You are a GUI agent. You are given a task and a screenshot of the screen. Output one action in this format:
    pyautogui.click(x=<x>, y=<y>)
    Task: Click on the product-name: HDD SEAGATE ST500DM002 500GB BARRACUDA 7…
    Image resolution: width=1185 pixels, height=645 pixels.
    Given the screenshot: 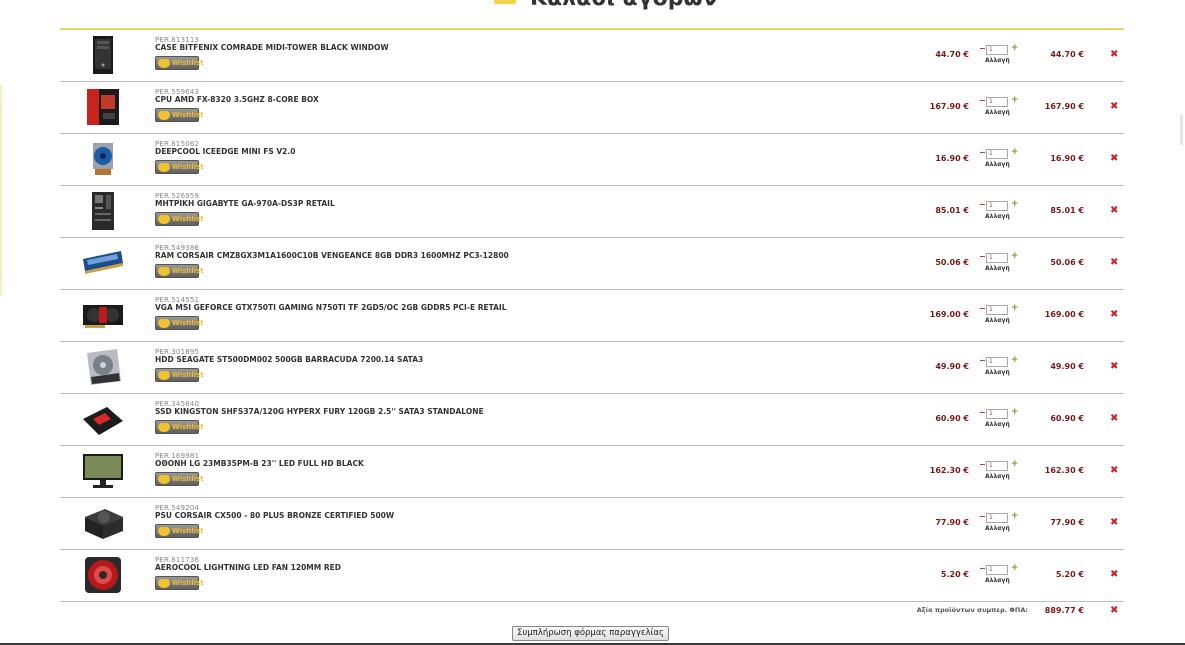 What is the action you would take?
    pyautogui.click(x=289, y=359)
    